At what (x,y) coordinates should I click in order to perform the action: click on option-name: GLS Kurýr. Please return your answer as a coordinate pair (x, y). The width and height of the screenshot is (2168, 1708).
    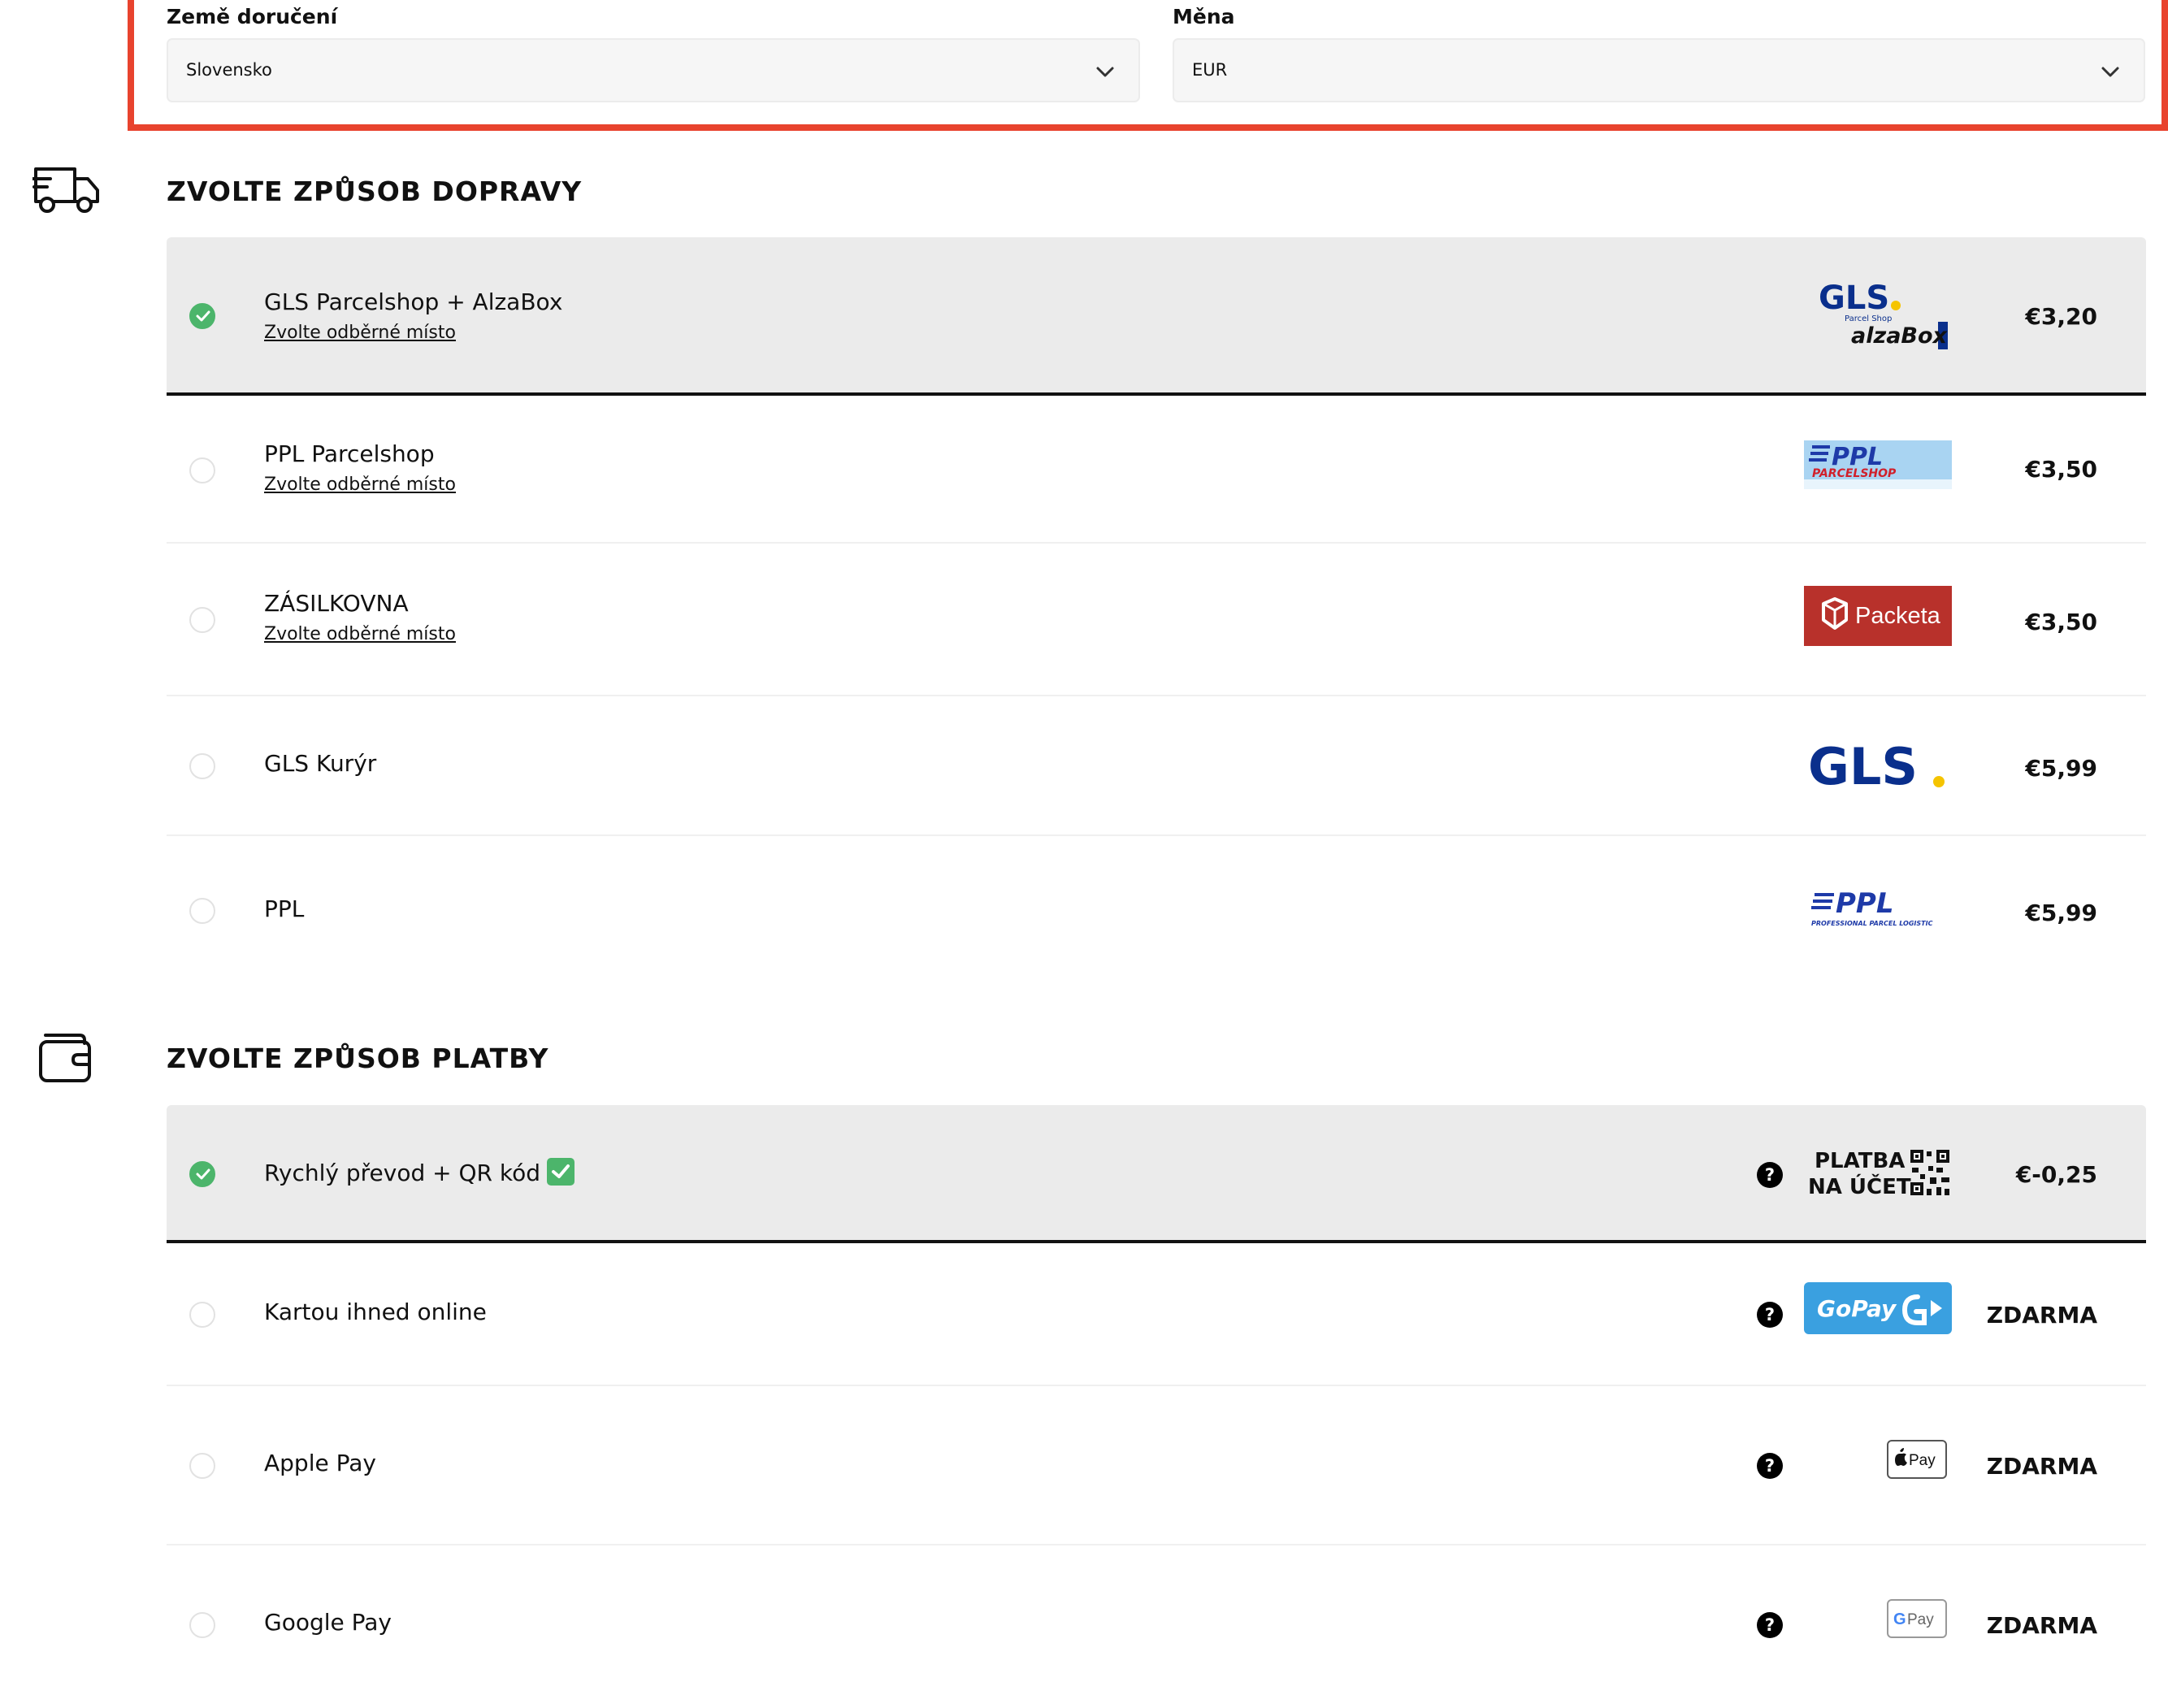
    Looking at the image, I should click on (321, 763).